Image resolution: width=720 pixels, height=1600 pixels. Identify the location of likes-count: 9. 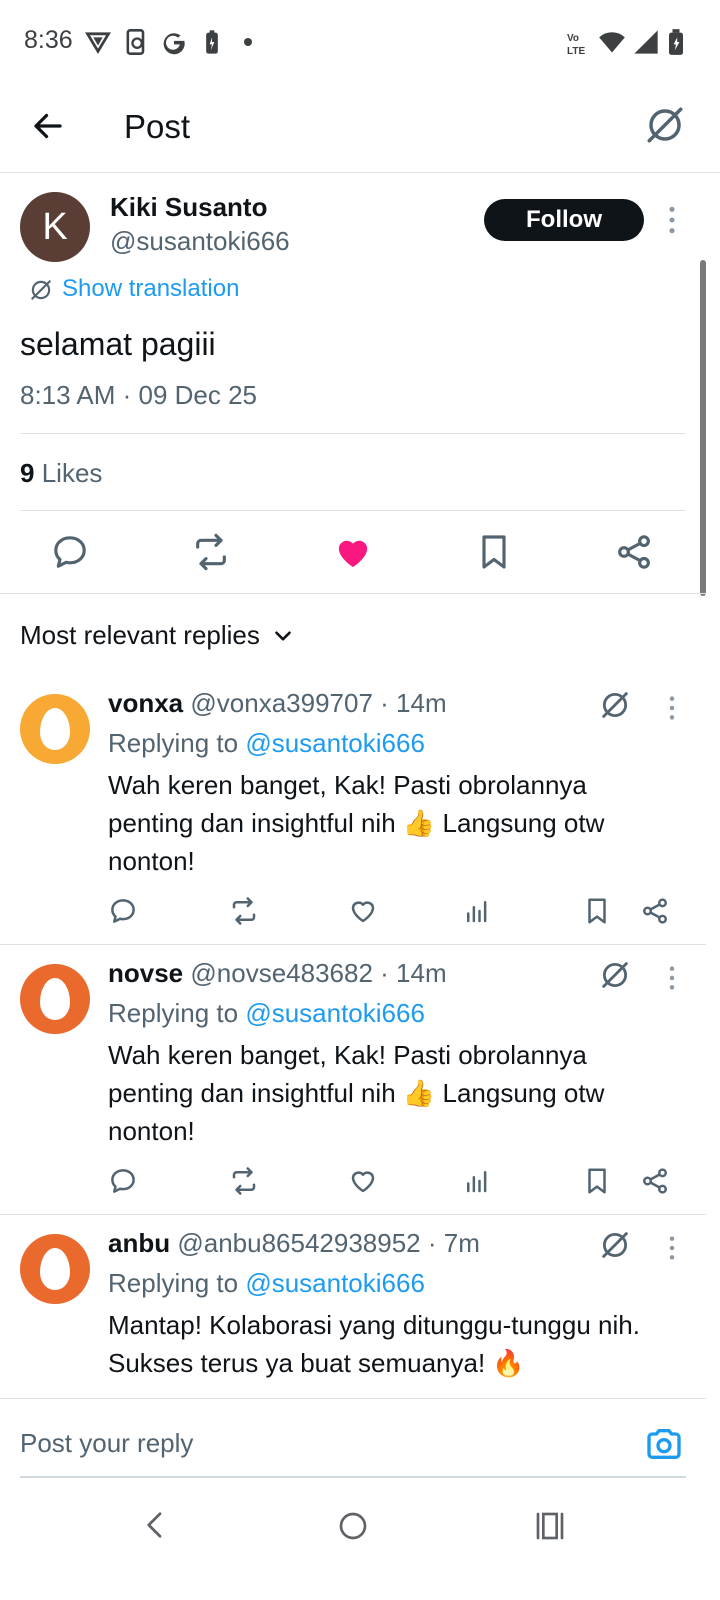
(27, 473).